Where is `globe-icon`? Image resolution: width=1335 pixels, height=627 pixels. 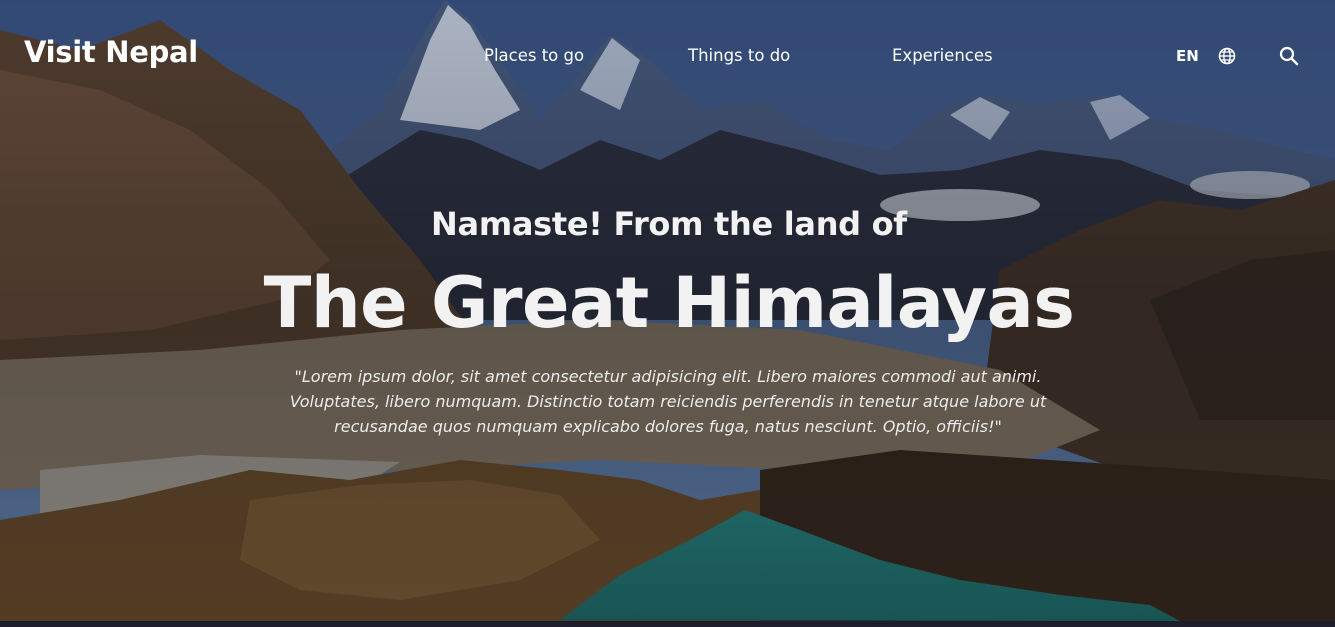 globe-icon is located at coordinates (1227, 56).